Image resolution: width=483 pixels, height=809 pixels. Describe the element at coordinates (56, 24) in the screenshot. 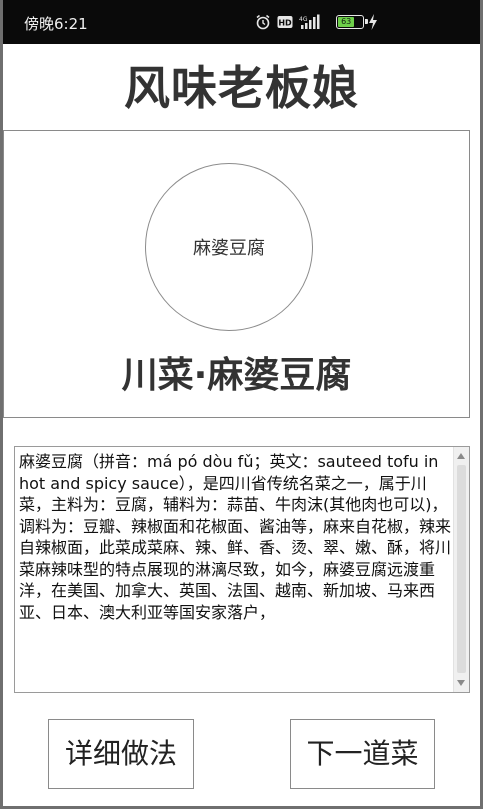

I see `status-time: 傍晚6:21` at that location.